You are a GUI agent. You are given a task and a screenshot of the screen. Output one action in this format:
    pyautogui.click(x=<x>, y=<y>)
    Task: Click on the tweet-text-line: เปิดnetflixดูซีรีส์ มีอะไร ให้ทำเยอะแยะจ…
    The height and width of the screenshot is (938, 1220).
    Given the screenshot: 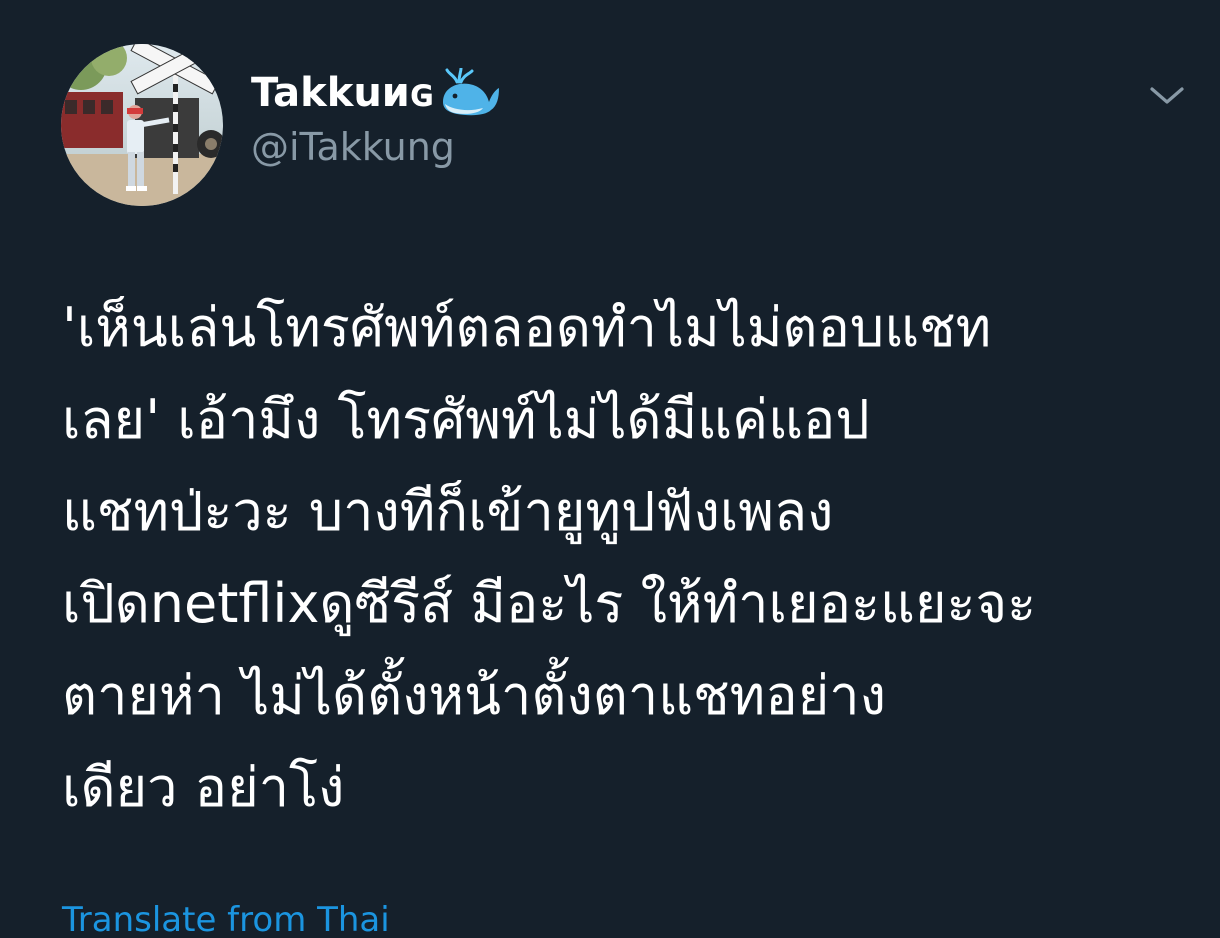 What is the action you would take?
    pyautogui.click(x=549, y=603)
    